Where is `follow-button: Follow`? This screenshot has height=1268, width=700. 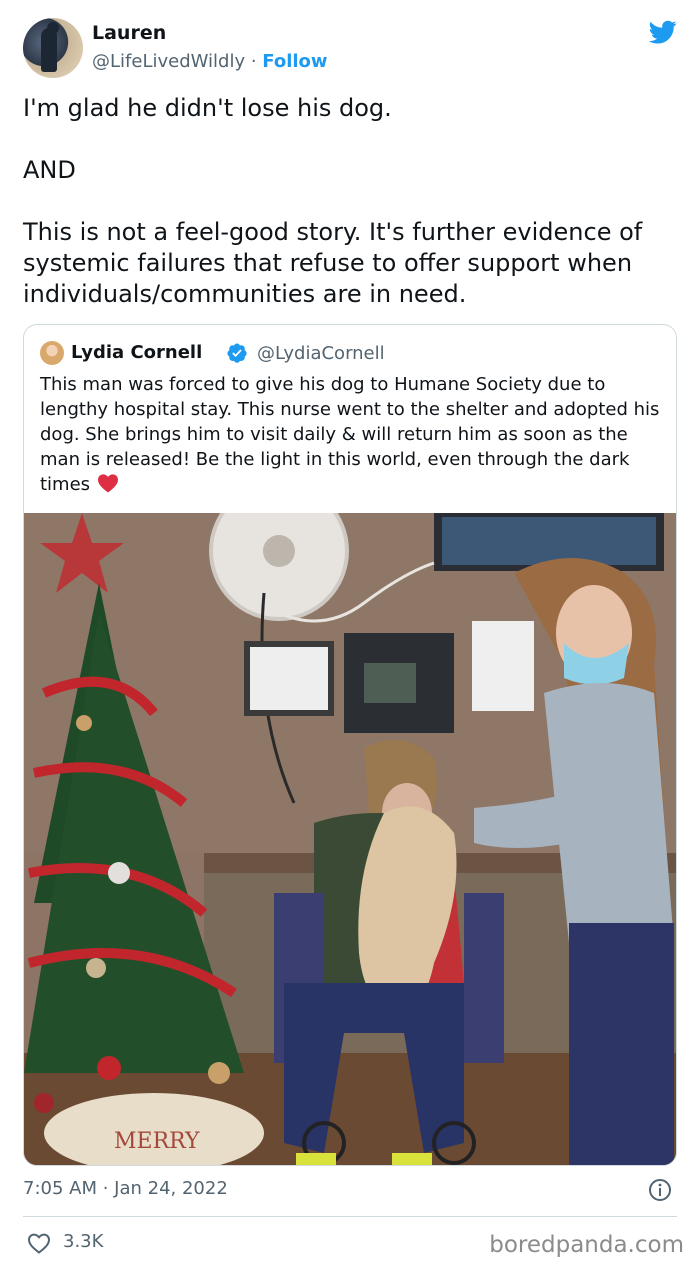
follow-button: Follow is located at coordinates (294, 61).